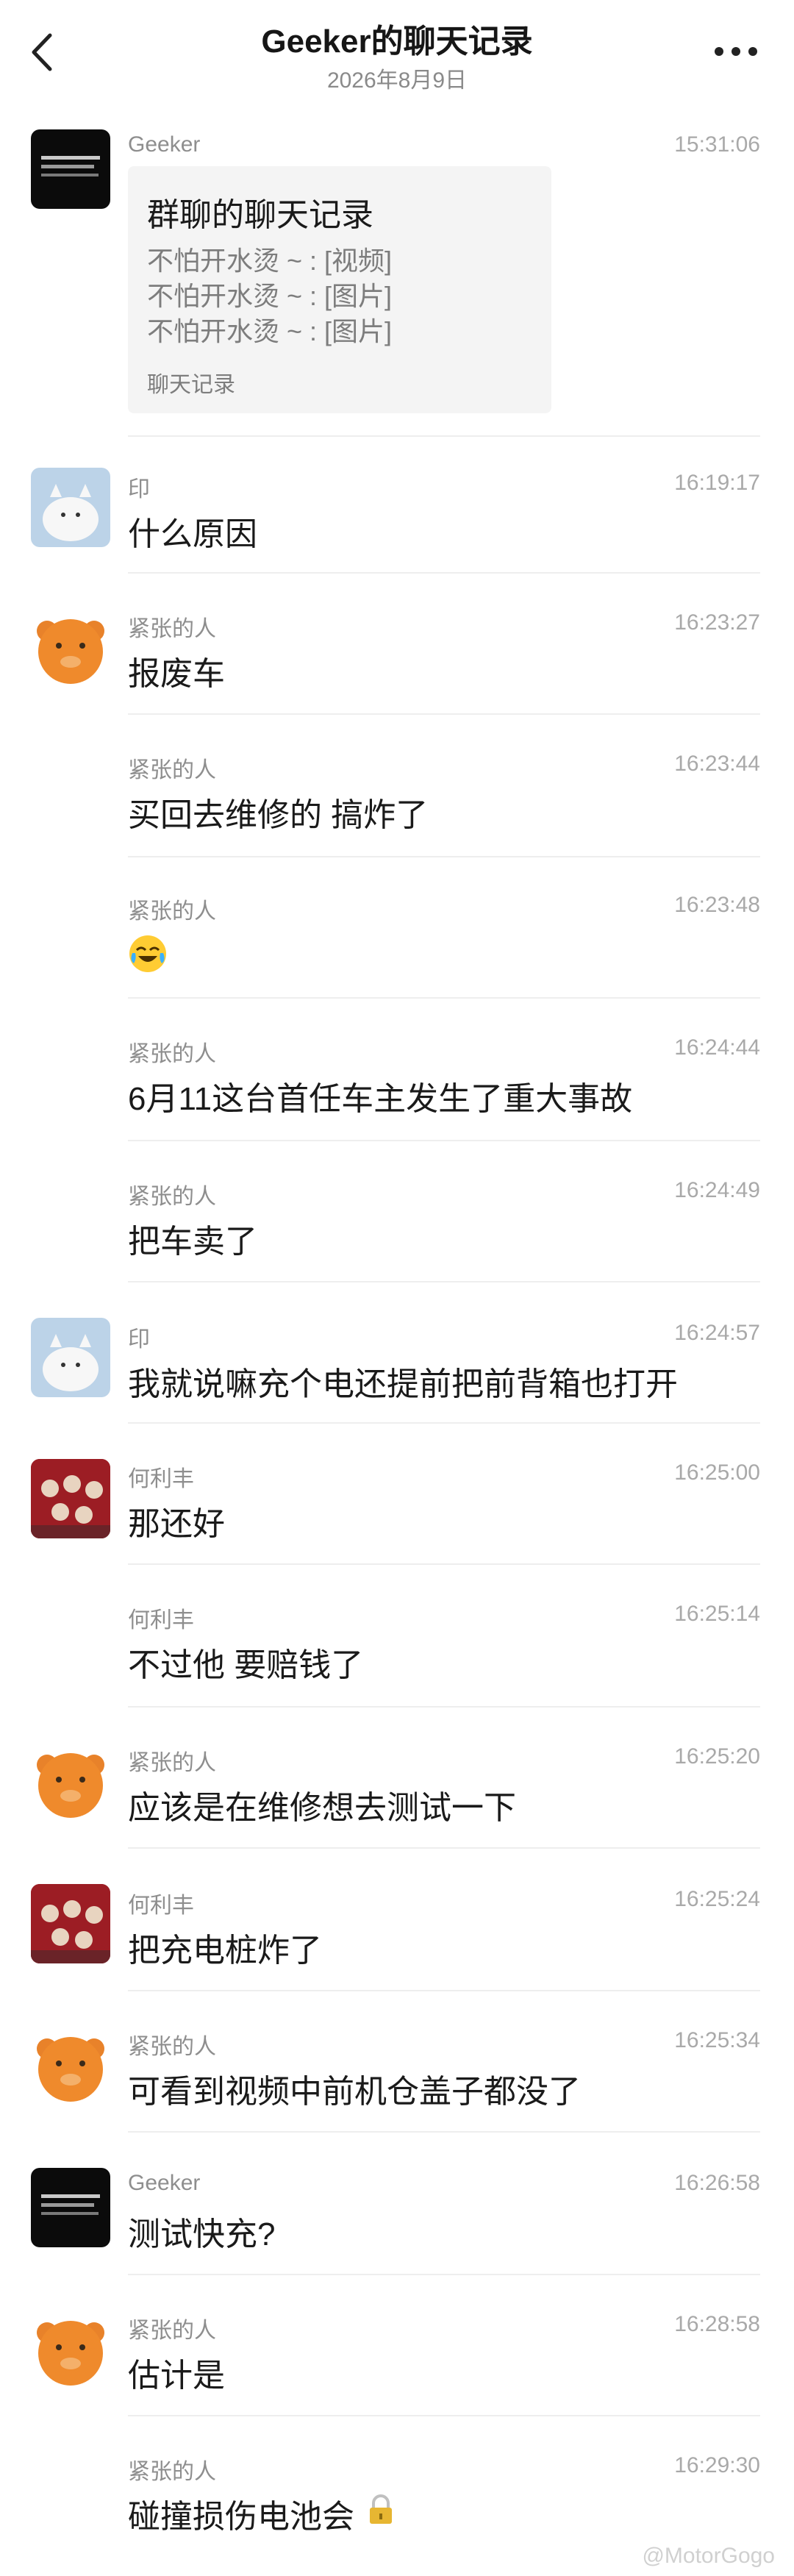 The image size is (794, 2576). What do you see at coordinates (717, 1614) in the screenshot?
I see `message-time: 16:25:14` at bounding box center [717, 1614].